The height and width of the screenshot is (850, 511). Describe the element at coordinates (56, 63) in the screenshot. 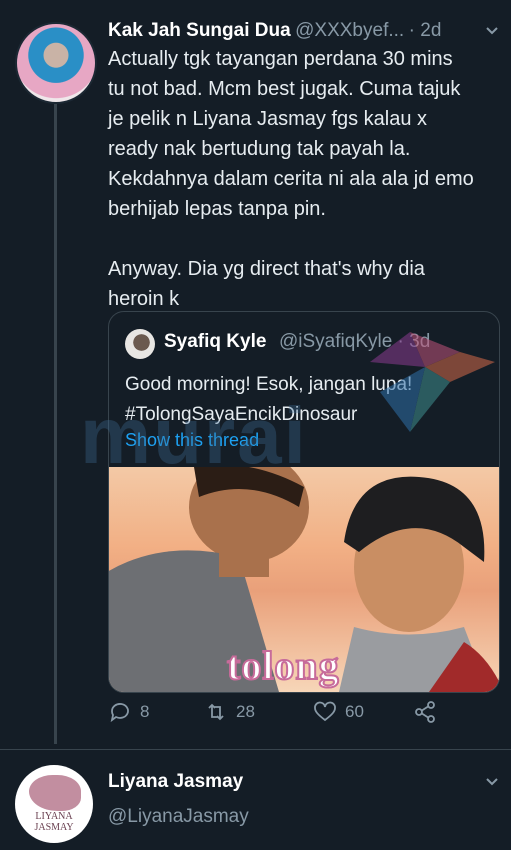

I see `author-avatar` at that location.